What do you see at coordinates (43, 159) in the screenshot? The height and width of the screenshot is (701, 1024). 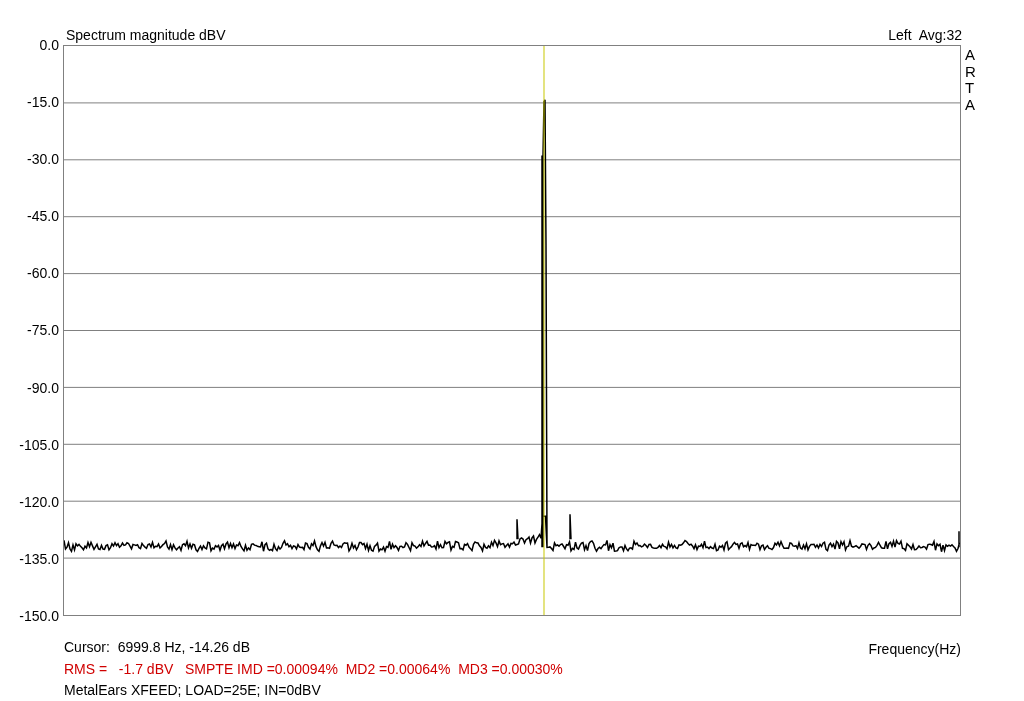 I see `y-axis-label: -30.0` at bounding box center [43, 159].